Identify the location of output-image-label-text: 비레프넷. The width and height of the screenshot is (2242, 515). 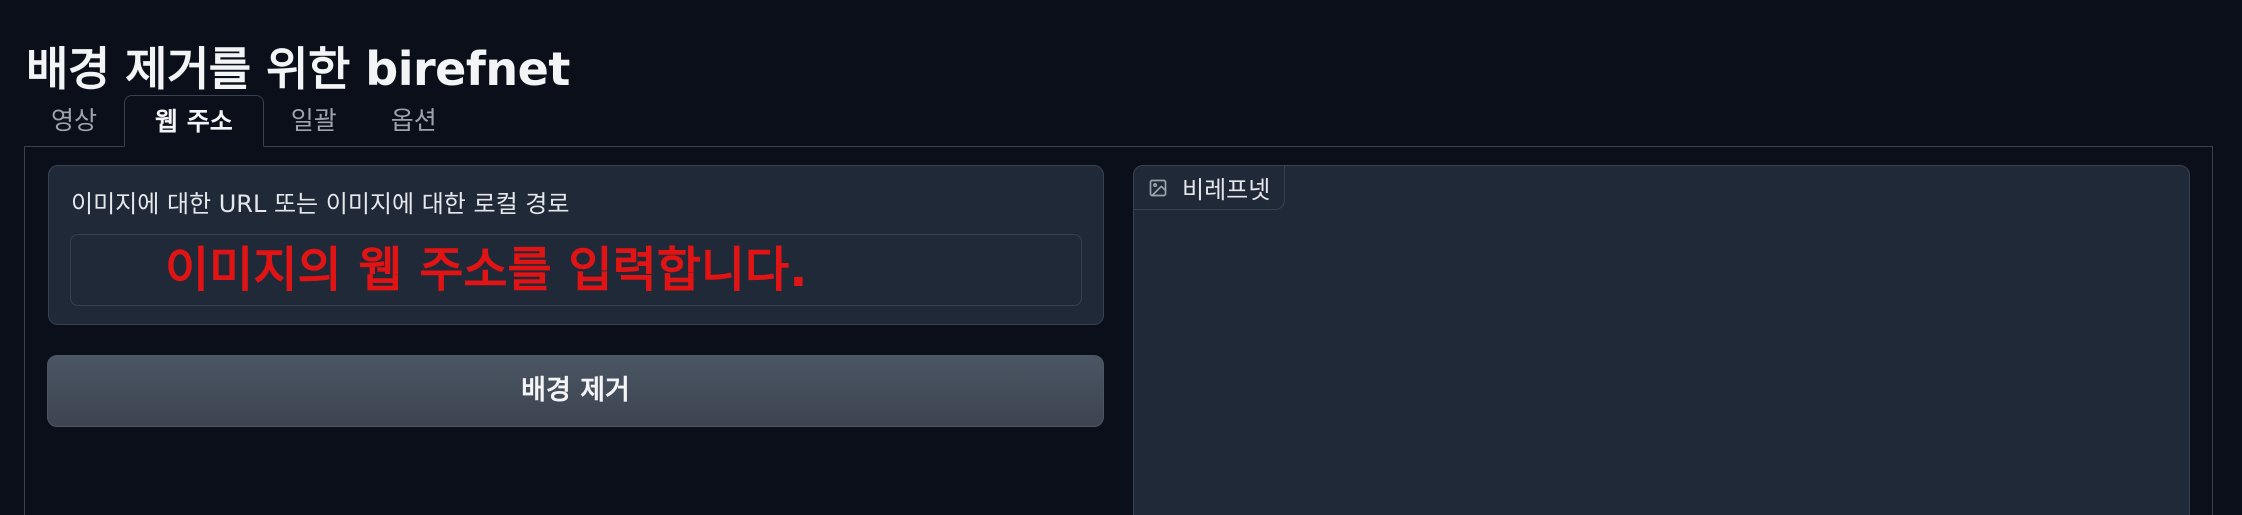
(1226, 190).